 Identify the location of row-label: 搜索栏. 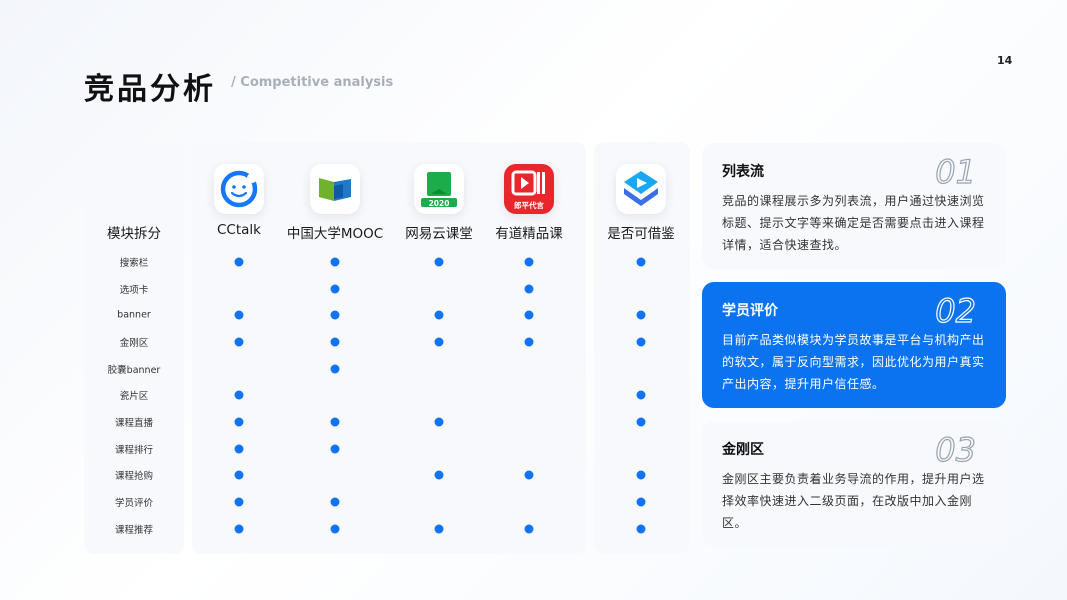
(134, 263).